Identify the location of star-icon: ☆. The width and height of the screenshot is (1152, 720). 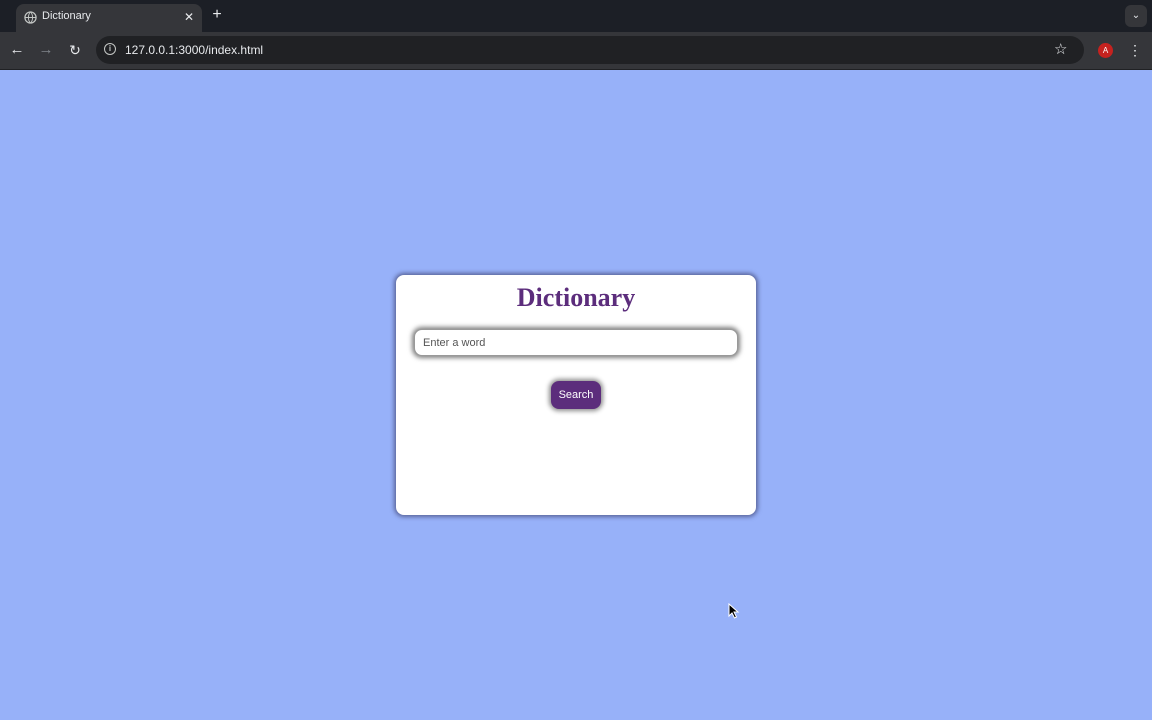
(1060, 50).